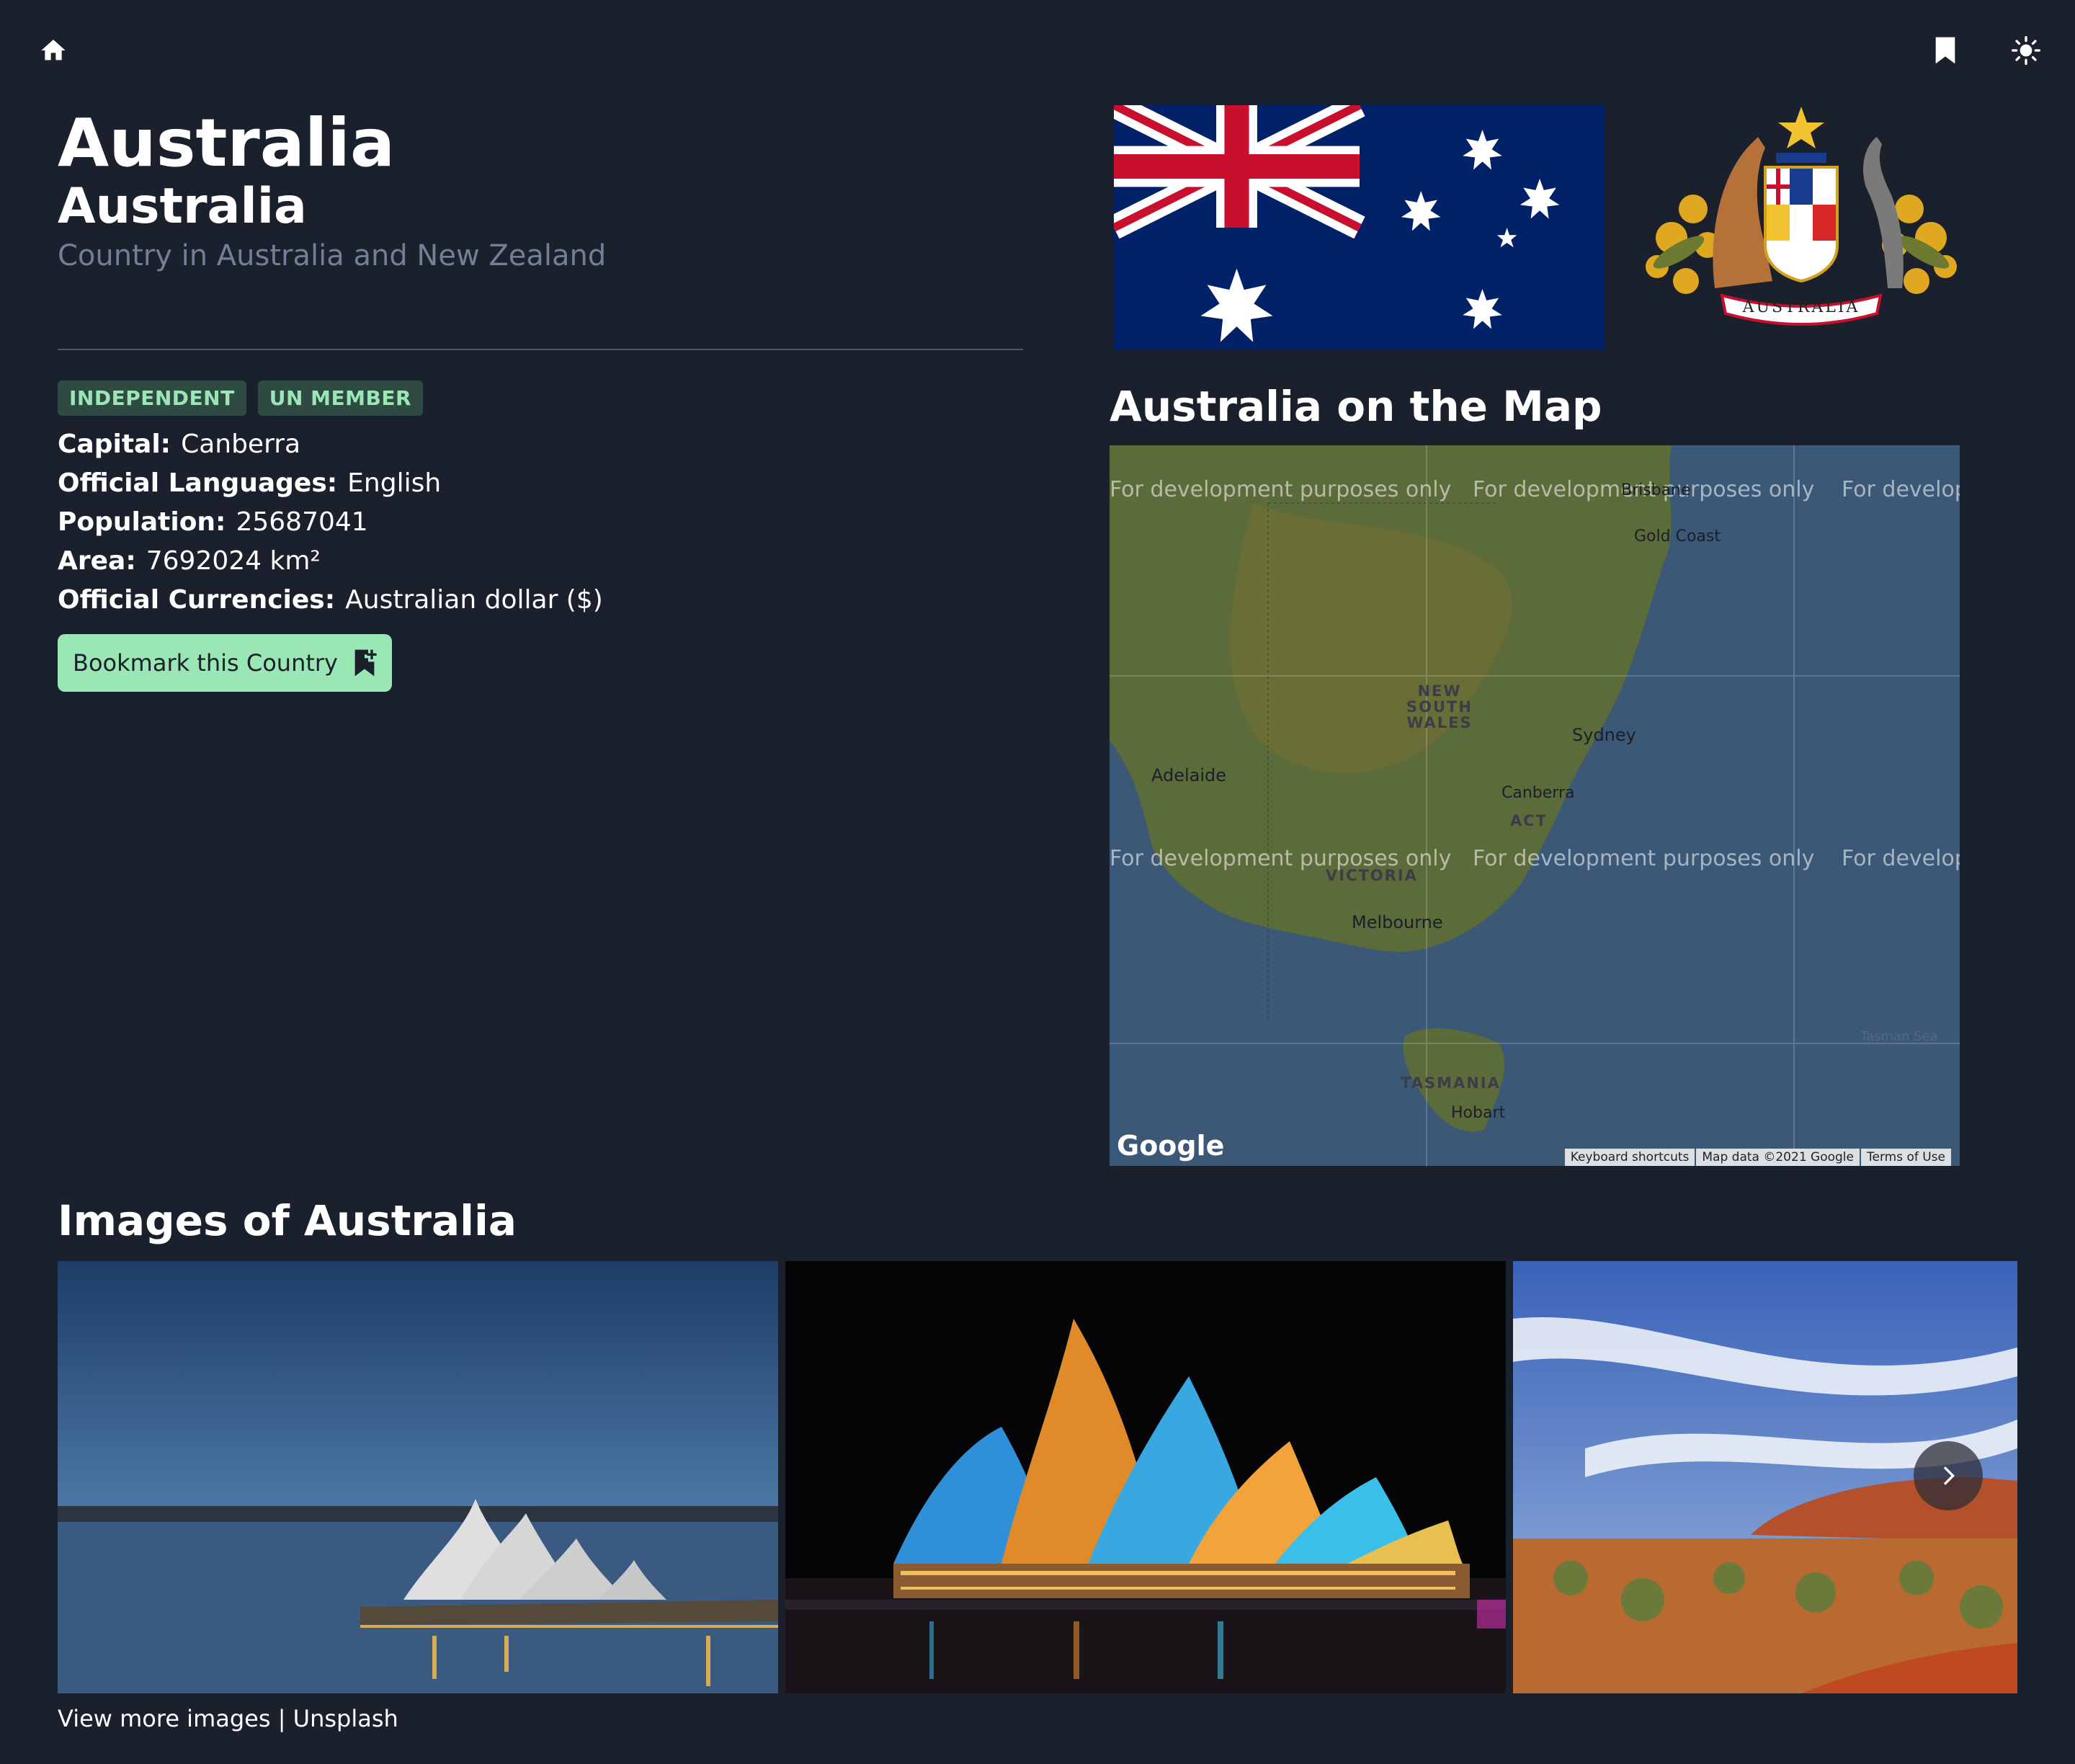 This screenshot has width=2075, height=1764. Describe the element at coordinates (197, 600) in the screenshot. I see `fact-label: Official Currencies:` at that location.